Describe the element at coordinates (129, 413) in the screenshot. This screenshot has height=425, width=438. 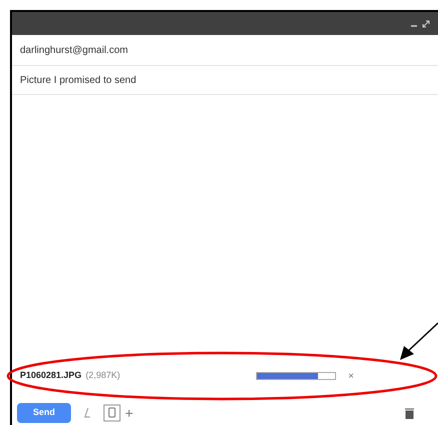
I see `more-options-label: +` at that location.